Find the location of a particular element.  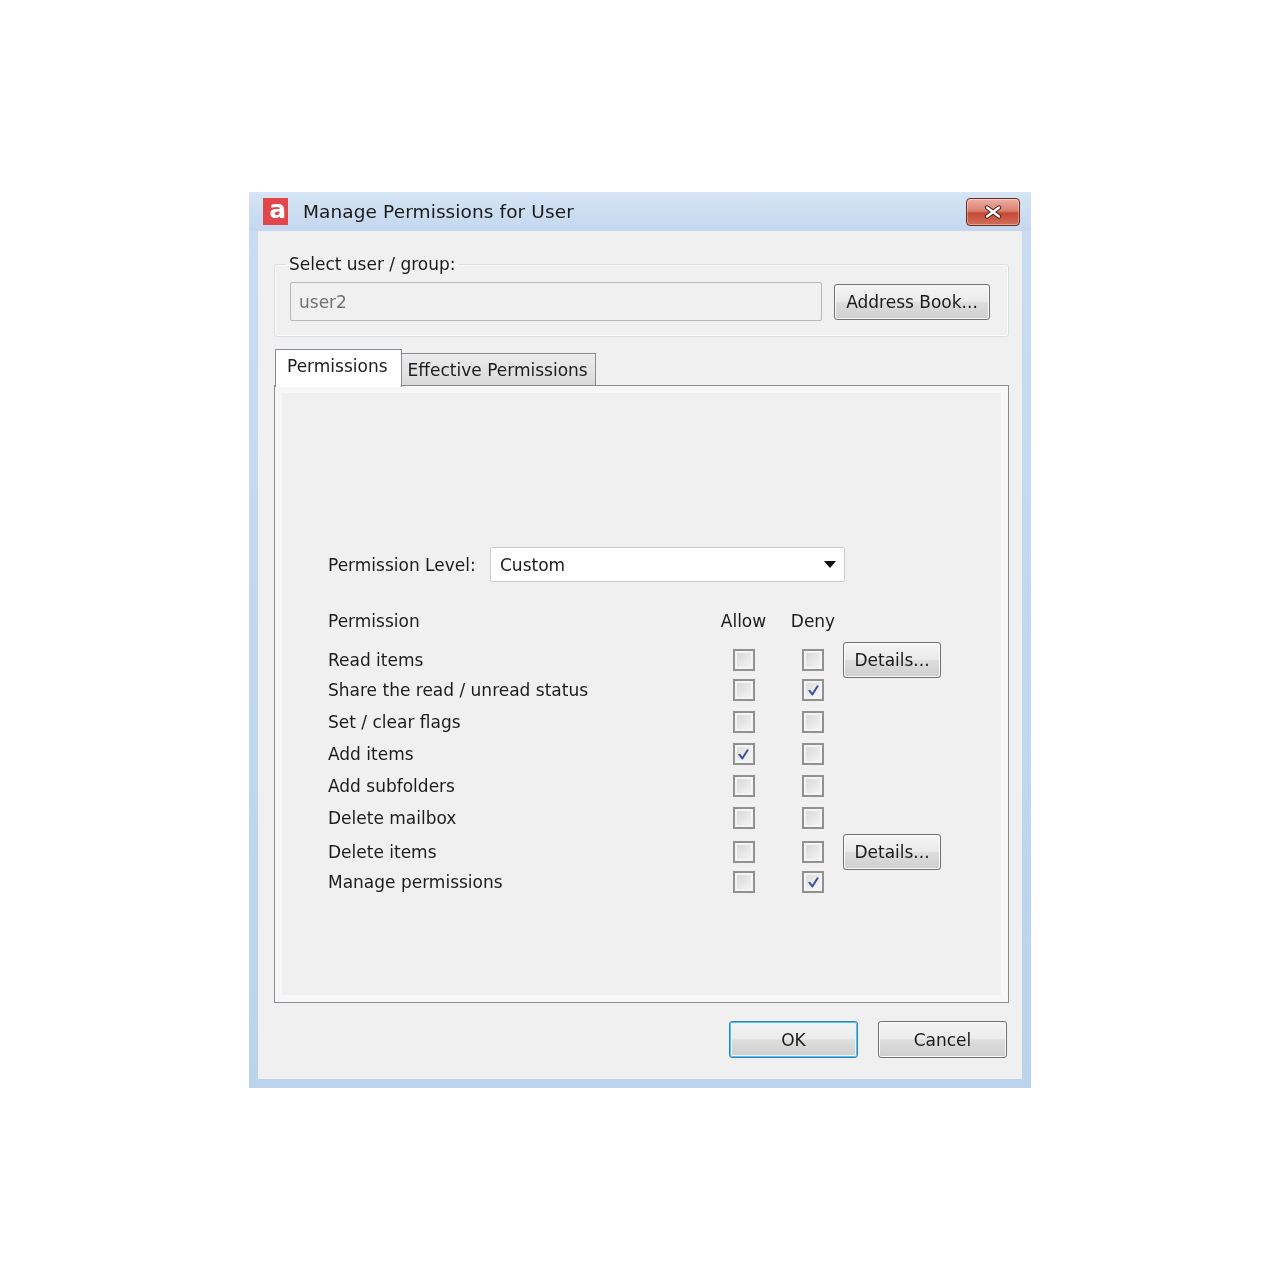

caret-icon is located at coordinates (830, 564).